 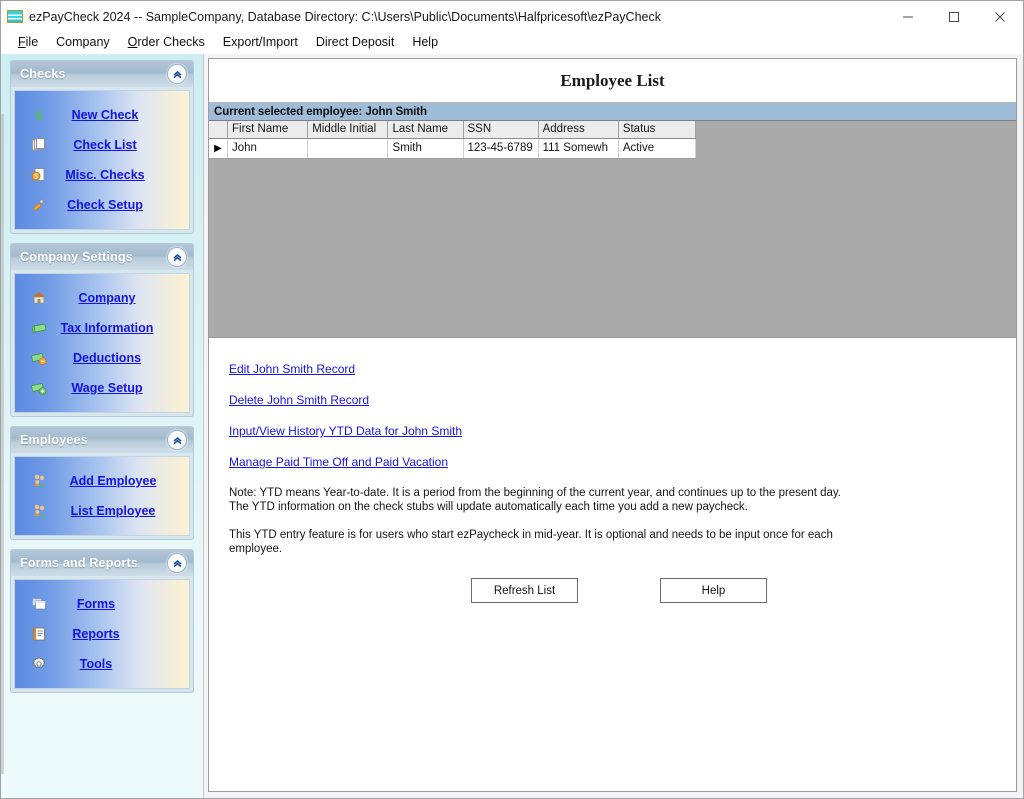 I want to click on sidebar-panel-employees: Employees Add Employee List Employee, so click(x=102, y=483).